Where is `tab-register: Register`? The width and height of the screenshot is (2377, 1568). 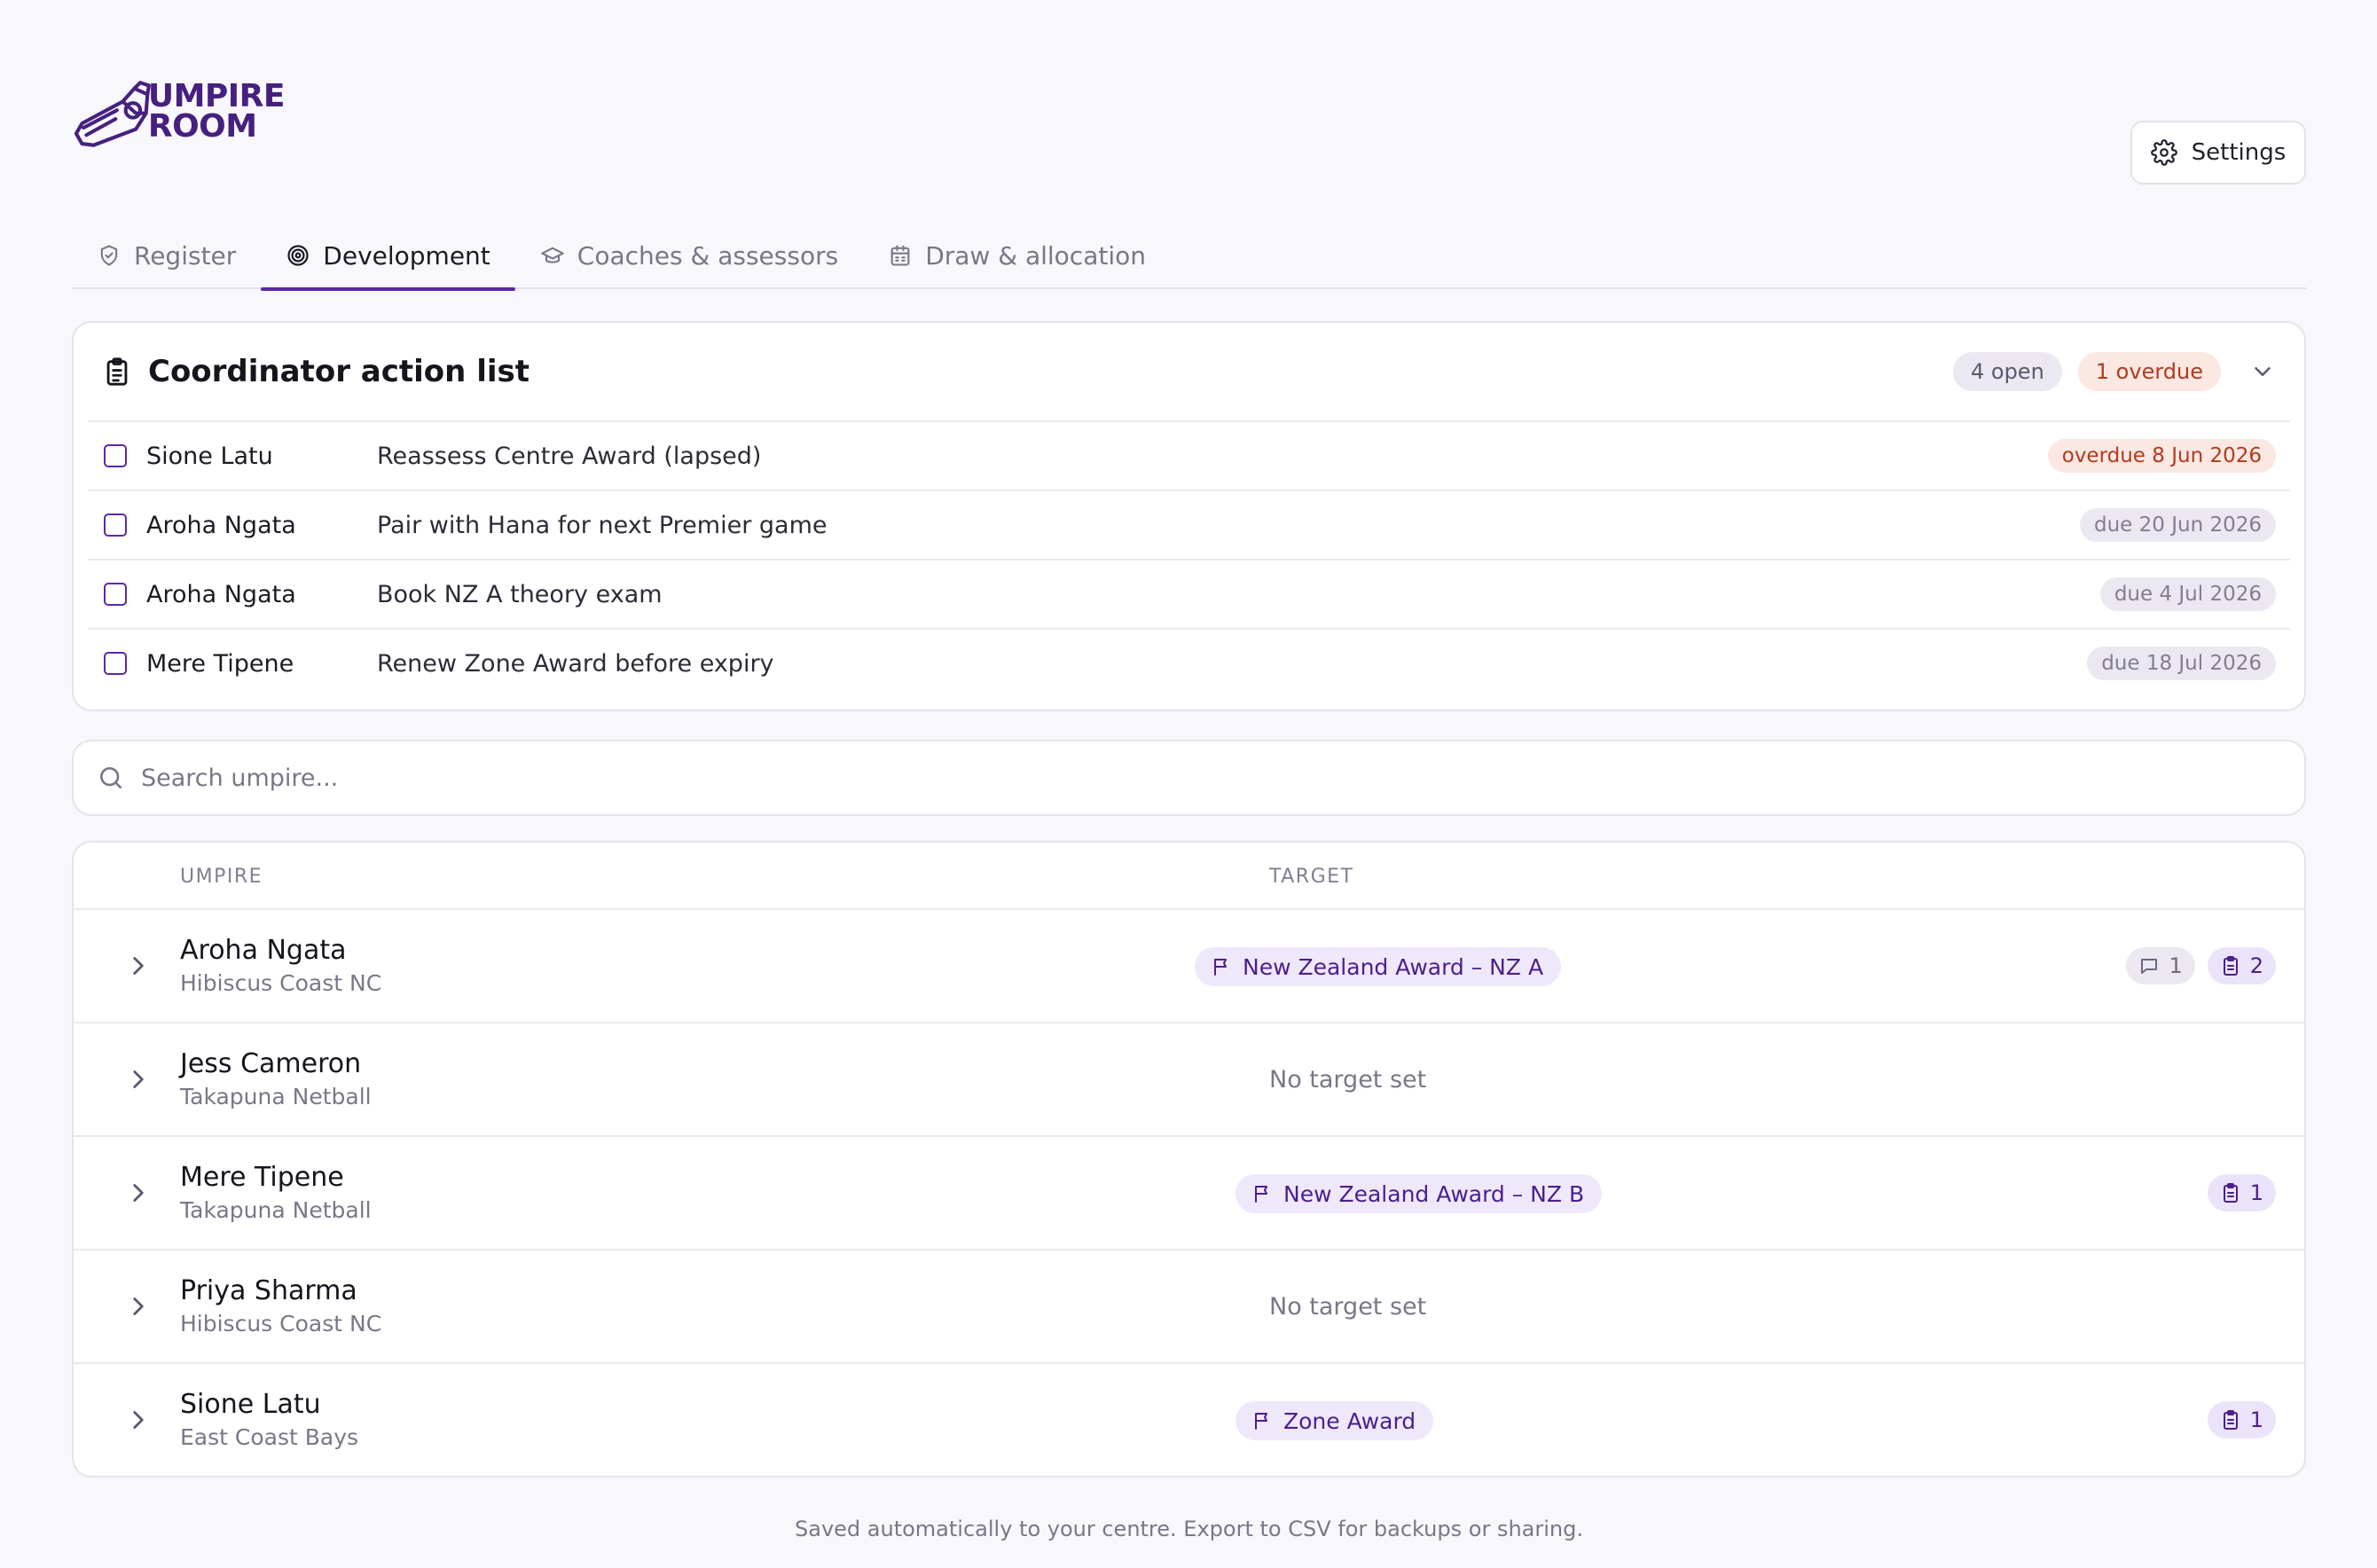
tab-register: Register is located at coordinates (166, 255).